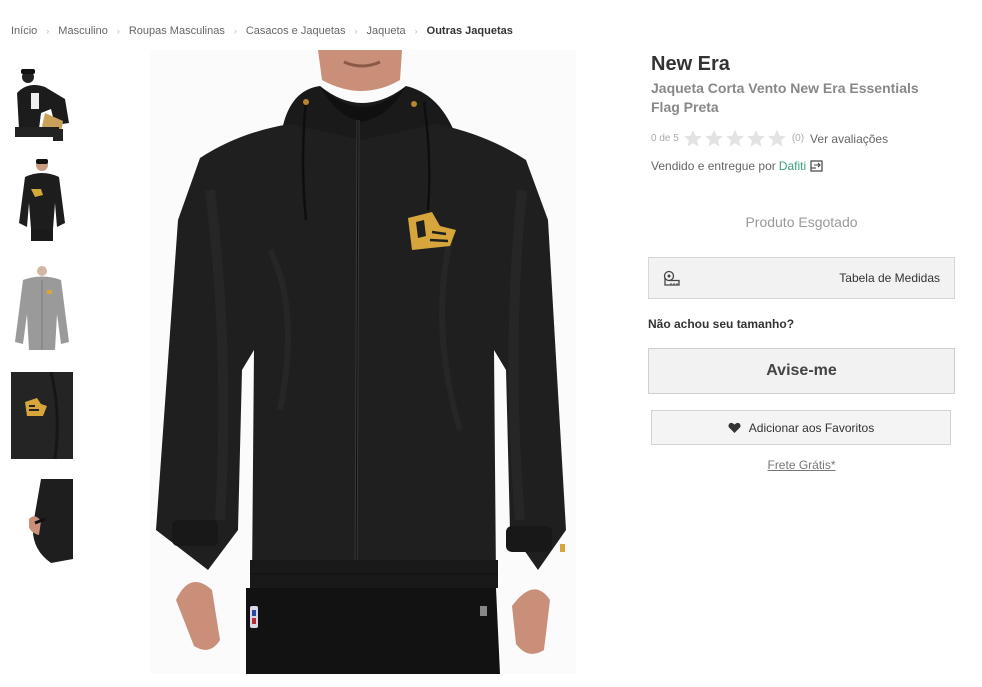 Image resolution: width=982 pixels, height=687 pixels. I want to click on heart-icon, so click(734, 427).